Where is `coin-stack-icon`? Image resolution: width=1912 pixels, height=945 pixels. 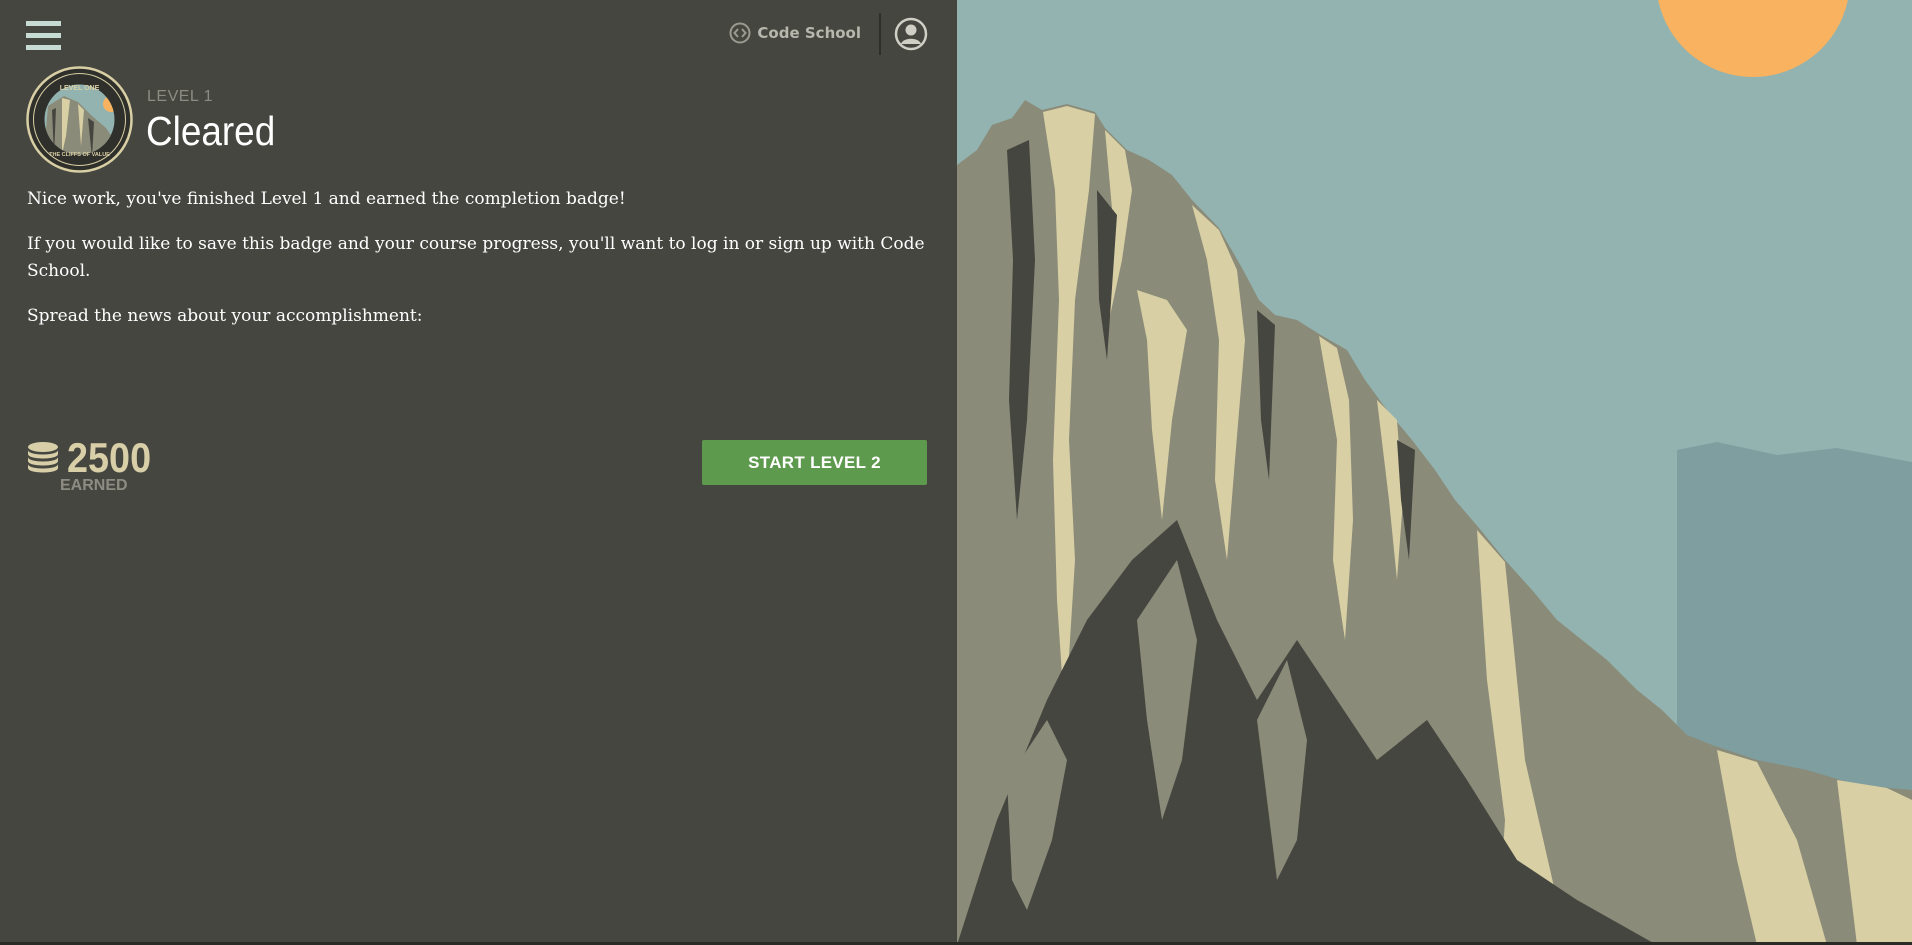
coin-stack-icon is located at coordinates (43, 457).